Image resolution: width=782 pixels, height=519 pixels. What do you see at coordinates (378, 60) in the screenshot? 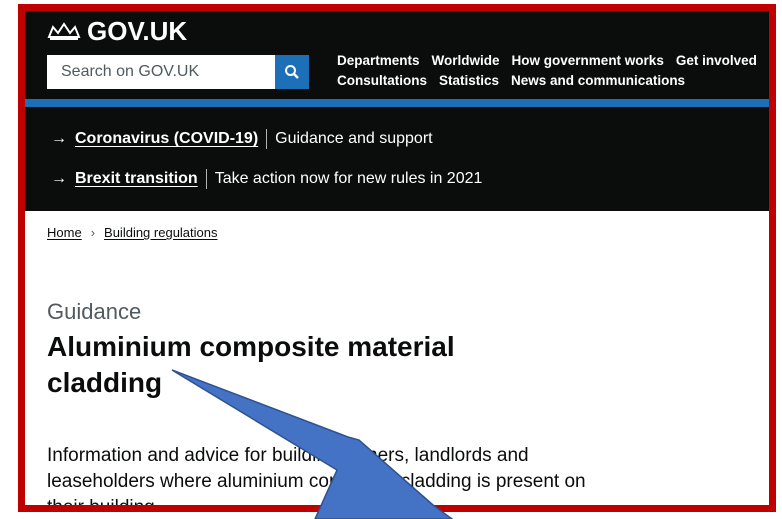
I see `nav-departments: Departments` at bounding box center [378, 60].